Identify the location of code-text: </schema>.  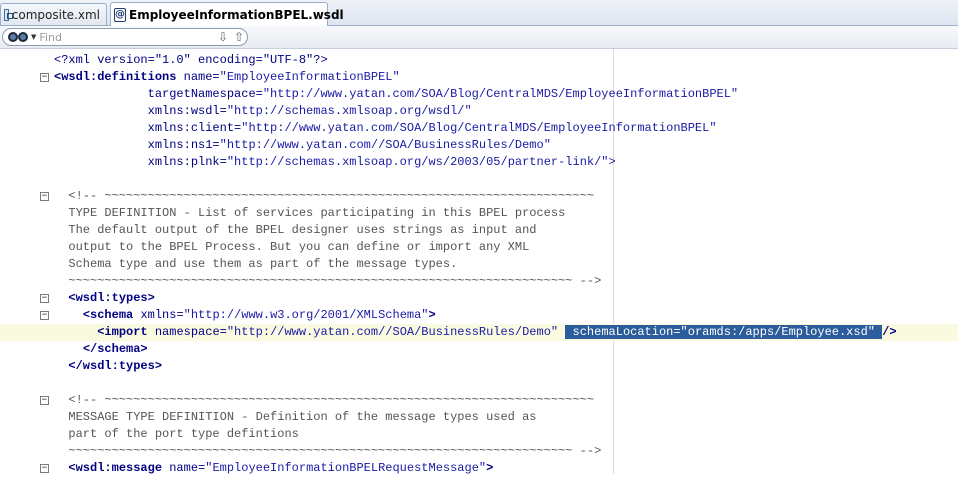
(101, 349).